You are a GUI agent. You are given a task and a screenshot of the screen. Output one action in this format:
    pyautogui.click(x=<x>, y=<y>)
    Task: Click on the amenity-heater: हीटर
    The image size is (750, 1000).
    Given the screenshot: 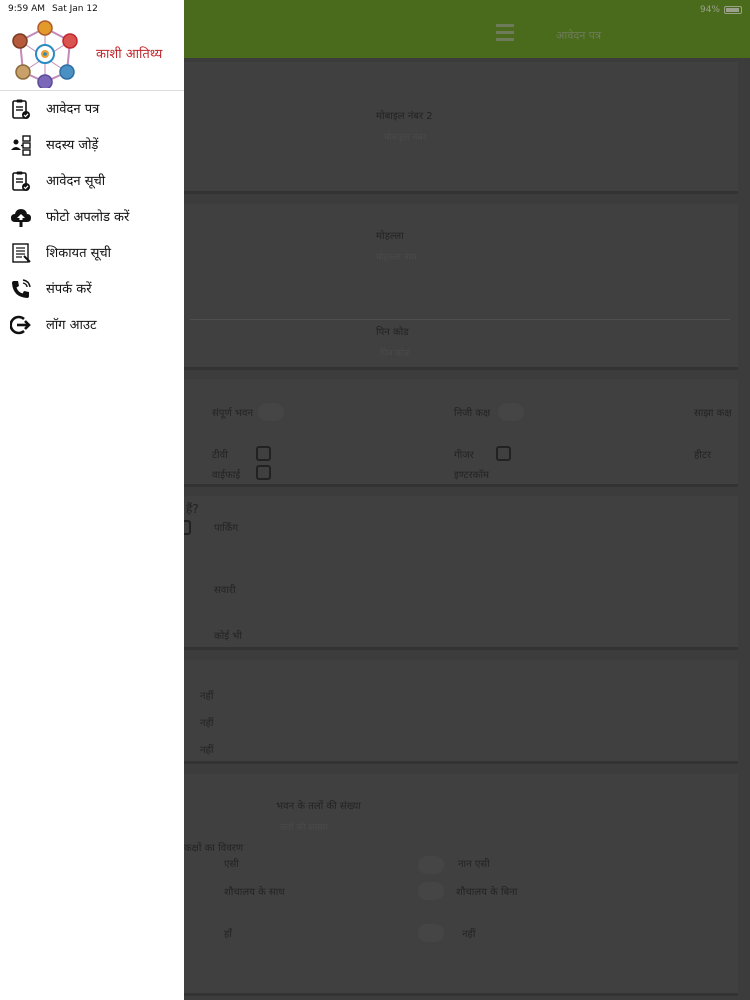 What is the action you would take?
    pyautogui.click(x=703, y=455)
    